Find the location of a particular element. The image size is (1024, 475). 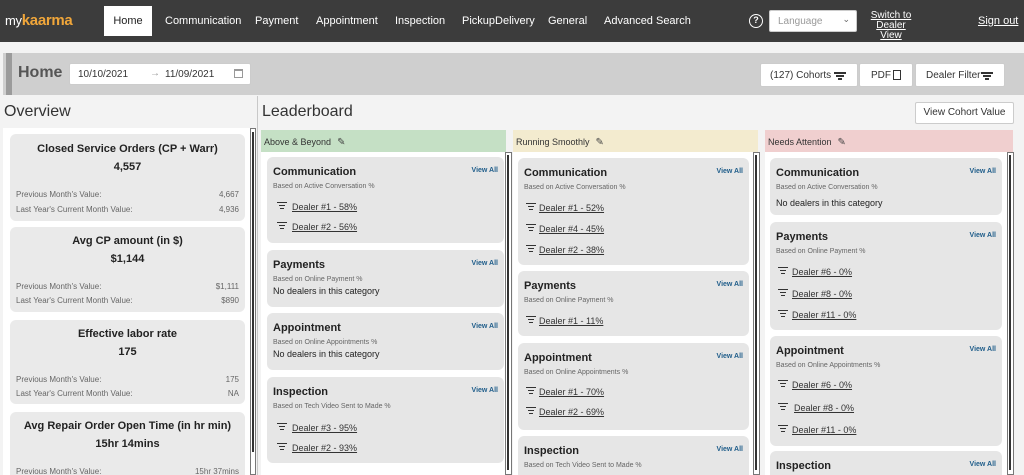

overview-scrollbar is located at coordinates (253, 301).